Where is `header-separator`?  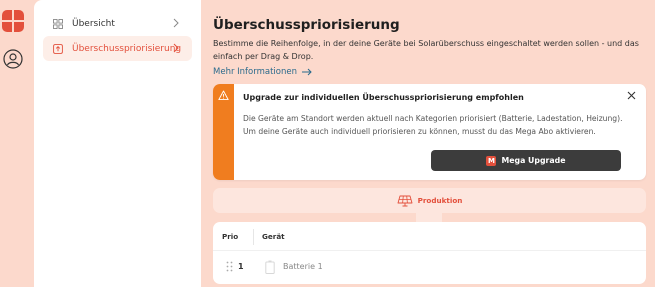 header-separator is located at coordinates (429, 250).